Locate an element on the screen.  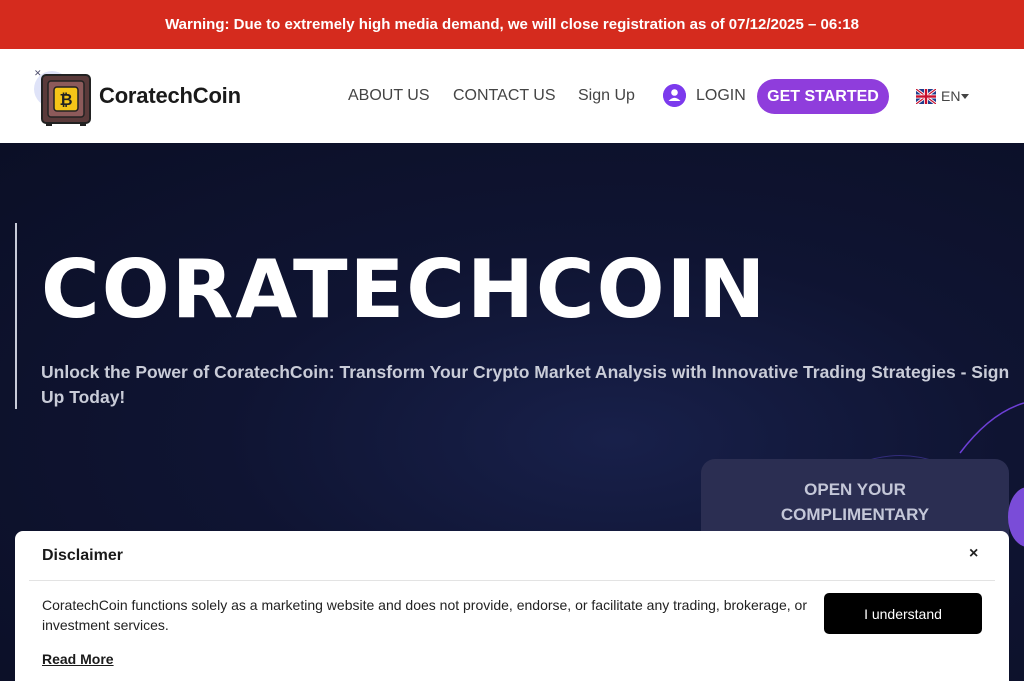
caret-down-icon is located at coordinates (965, 96).